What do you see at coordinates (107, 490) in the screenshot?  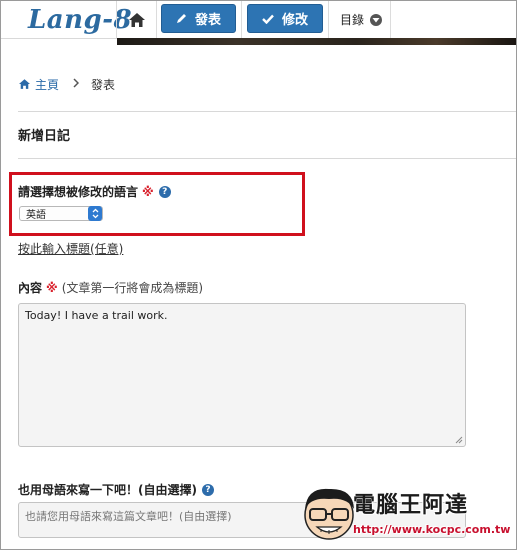 I see `native-language-label-text: 也用母語來寫一下吧！(自由選擇)` at bounding box center [107, 490].